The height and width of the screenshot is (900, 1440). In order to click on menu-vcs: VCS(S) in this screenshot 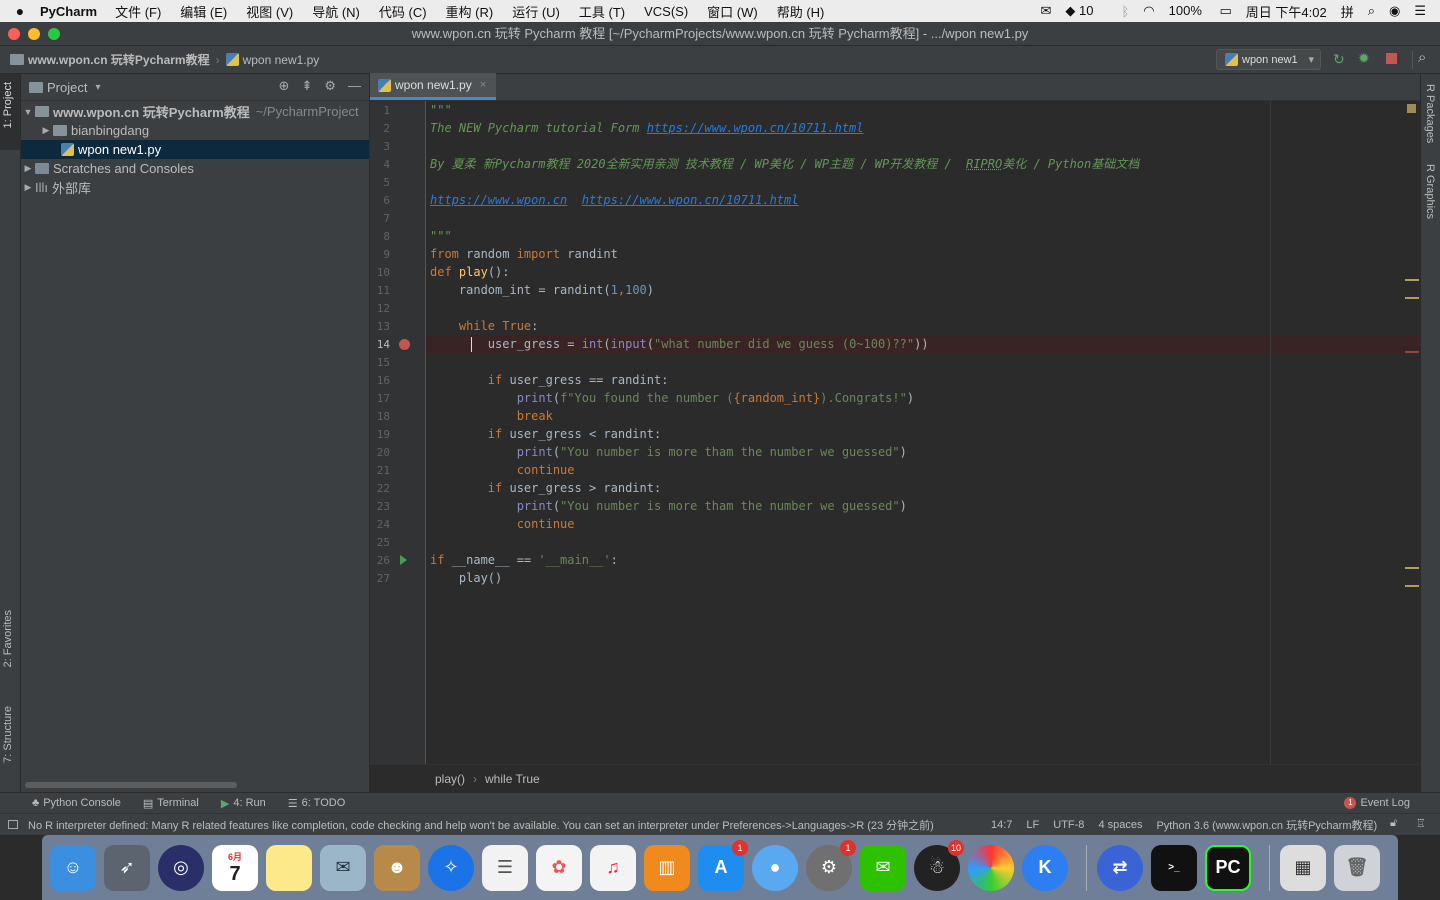, I will do `click(666, 11)`.